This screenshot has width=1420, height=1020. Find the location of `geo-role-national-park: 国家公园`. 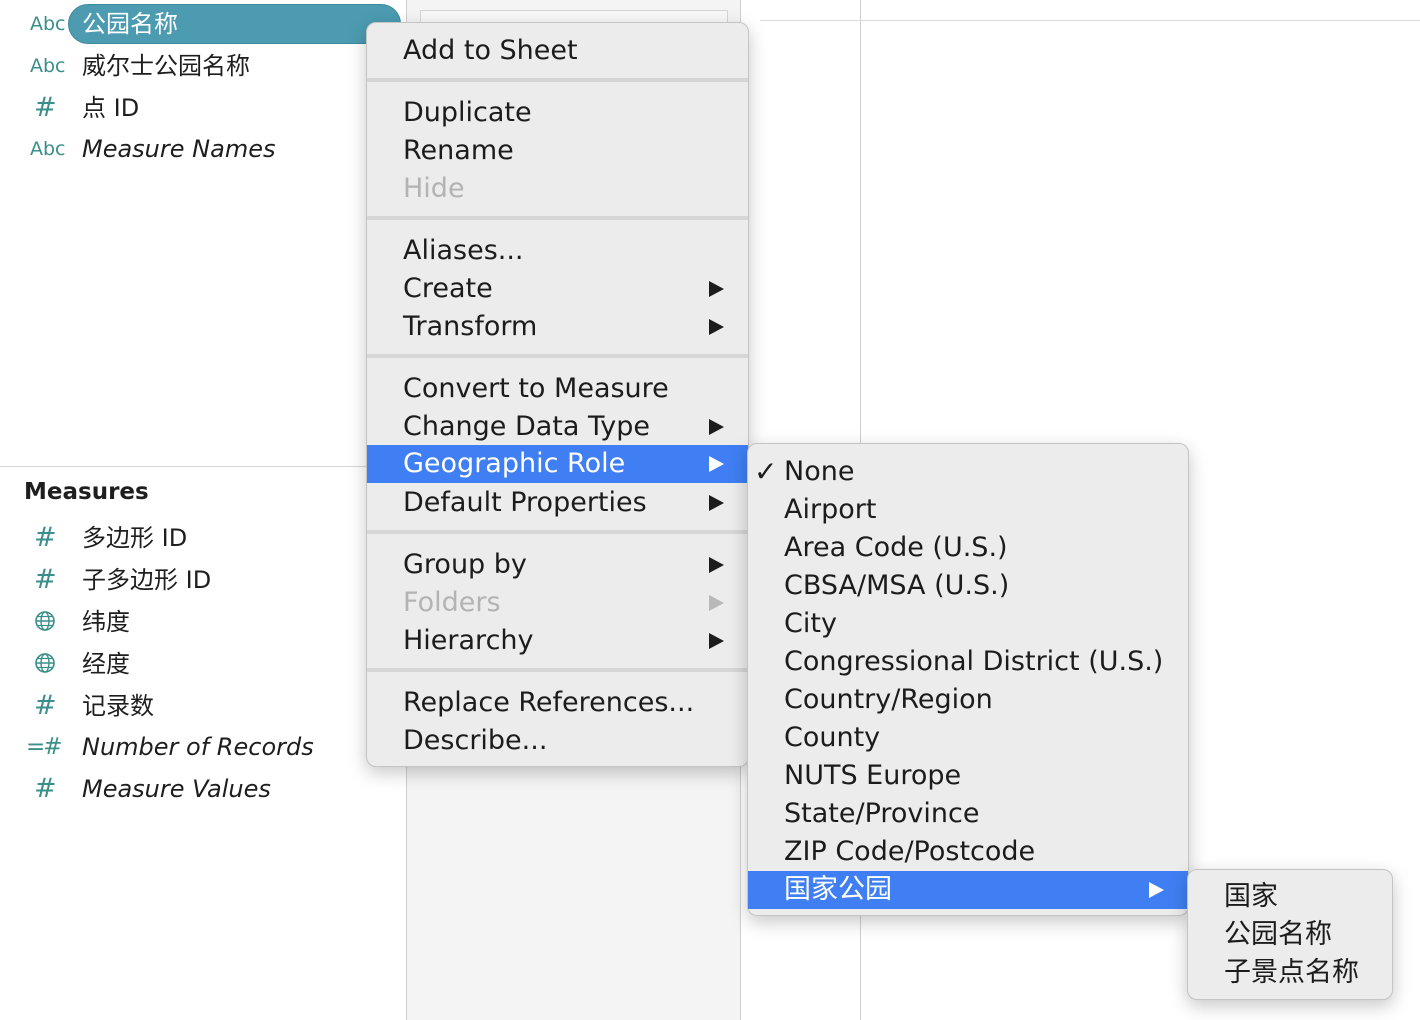

geo-role-national-park: 国家公园 is located at coordinates (968, 890).